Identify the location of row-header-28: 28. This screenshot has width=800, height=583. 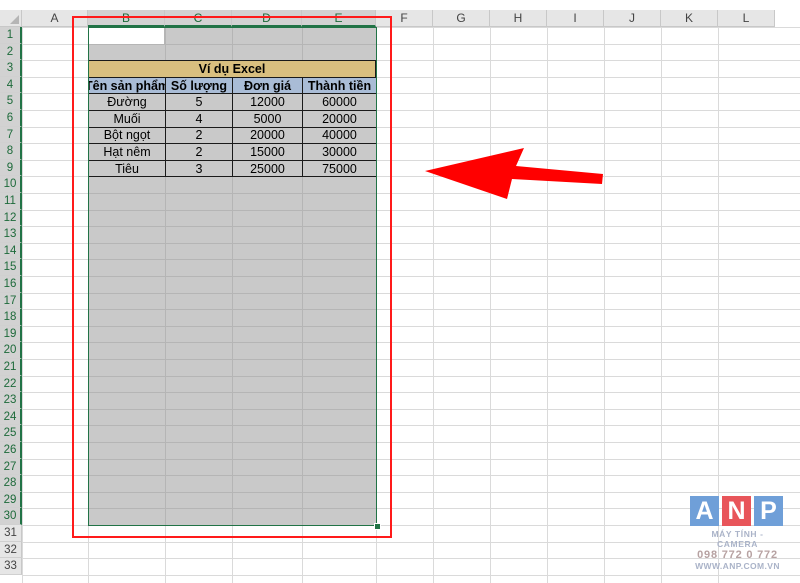
(11, 483).